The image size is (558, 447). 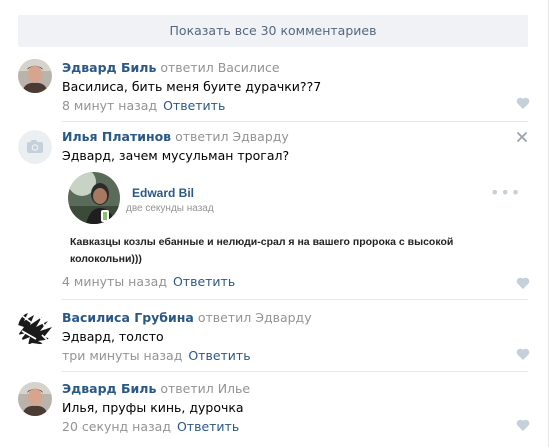 I want to click on comment-text: Эдвард, зачем мусульман трогал?, so click(x=176, y=155).